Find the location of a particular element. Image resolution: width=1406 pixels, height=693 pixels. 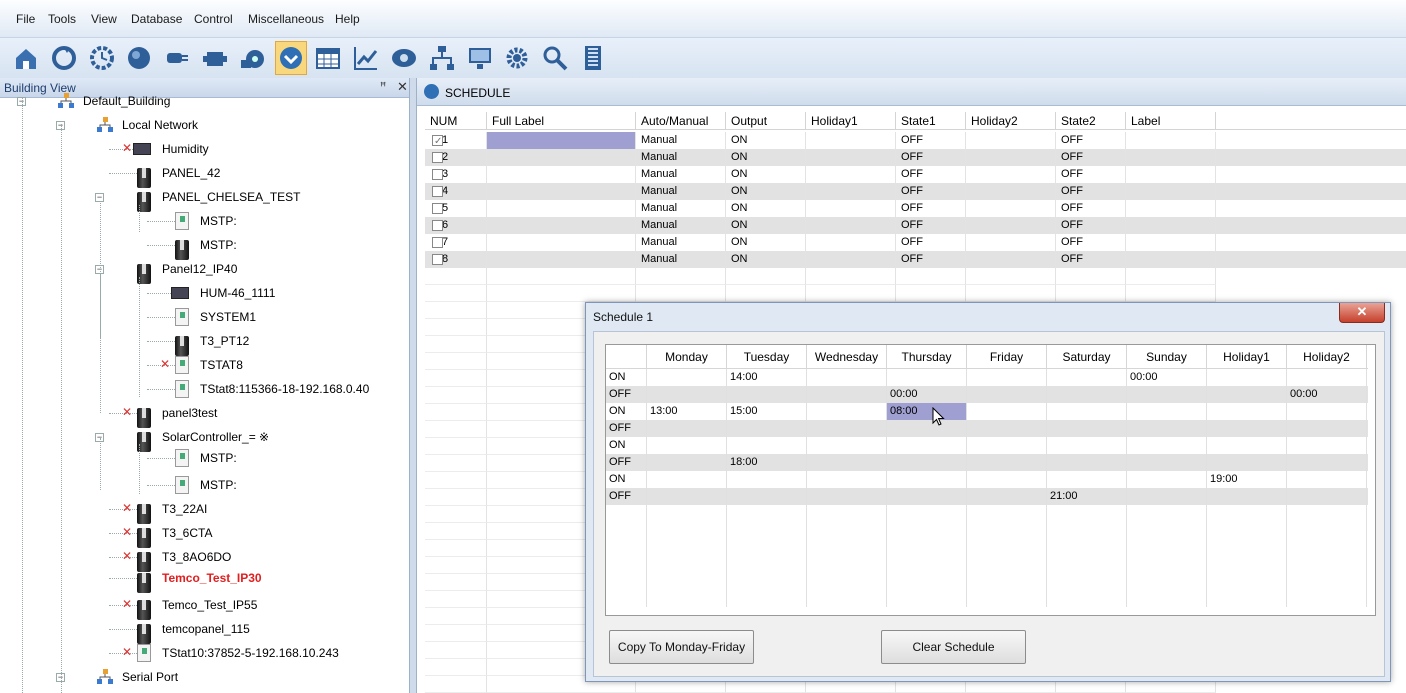

time-cell: 19:00 is located at coordinates (1247, 479).